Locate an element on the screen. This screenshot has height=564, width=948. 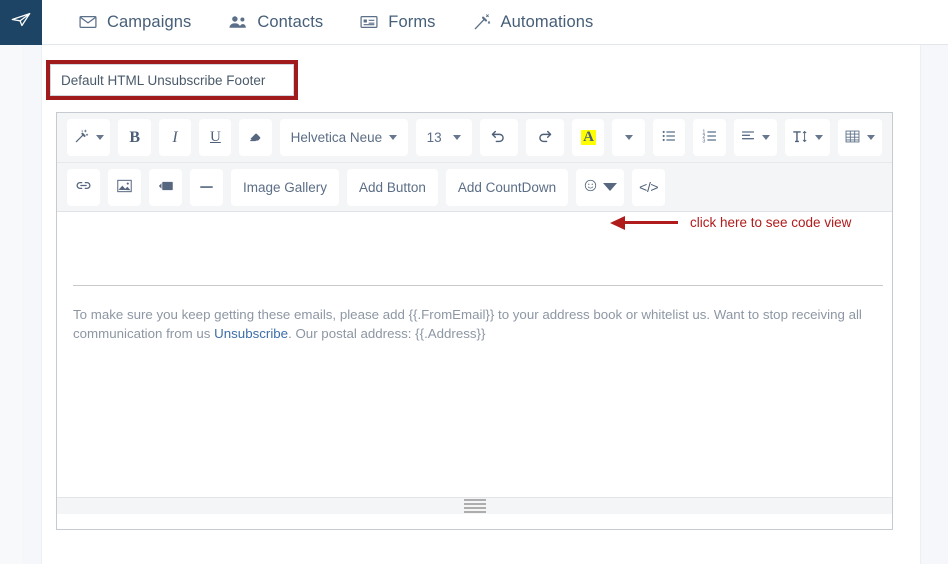
text-color-a-icon: A is located at coordinates (589, 137).